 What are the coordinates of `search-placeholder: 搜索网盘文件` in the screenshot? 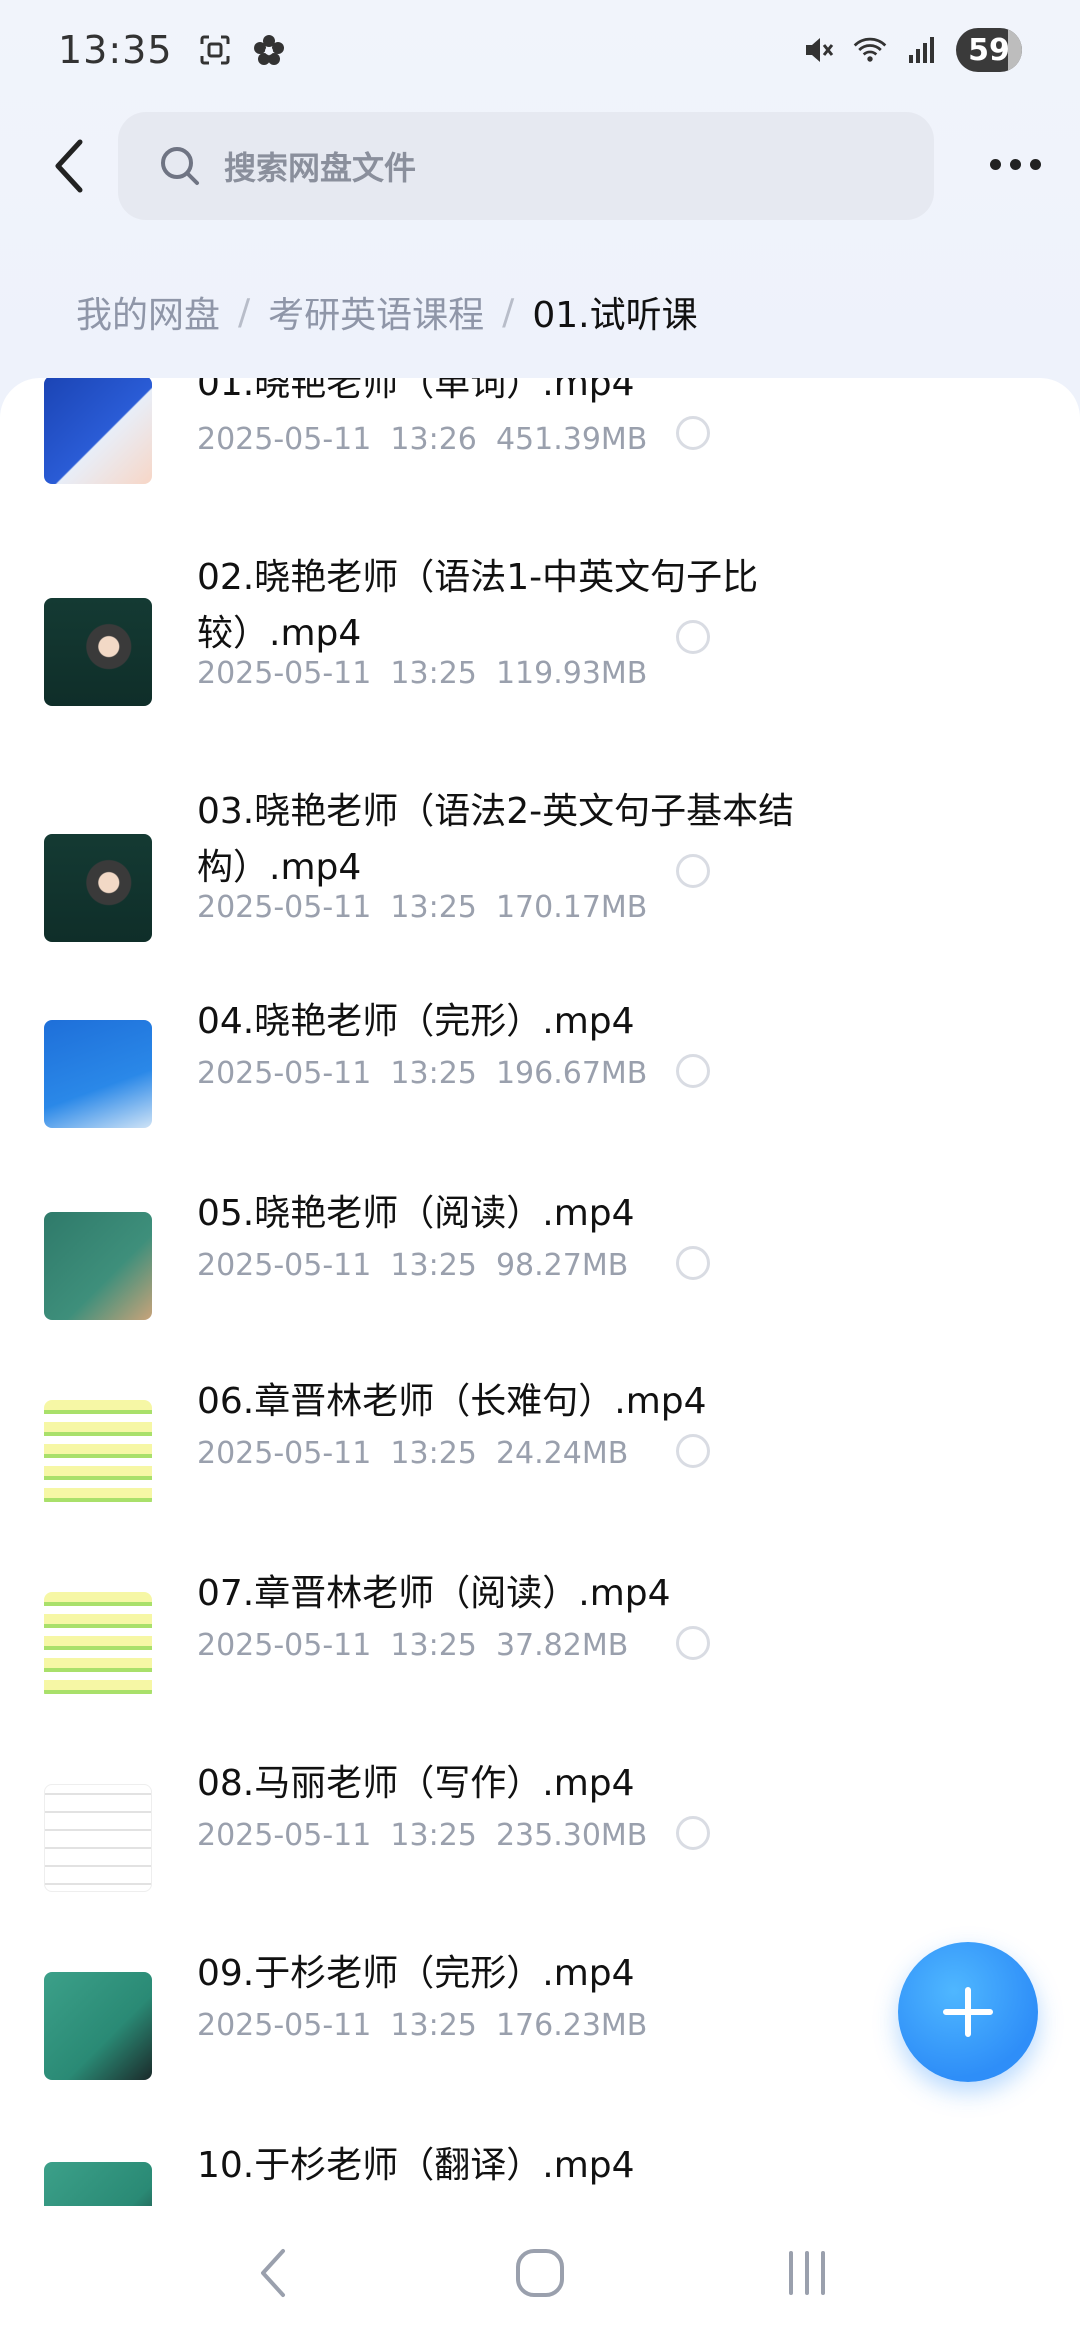 It's located at (320, 168).